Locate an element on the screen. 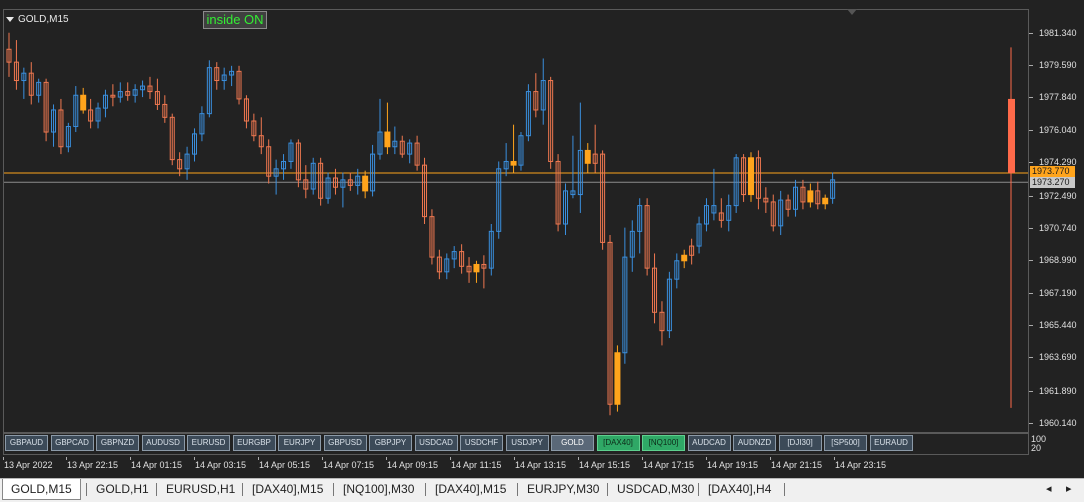  price-label: 1979.590 is located at coordinates (1058, 65).